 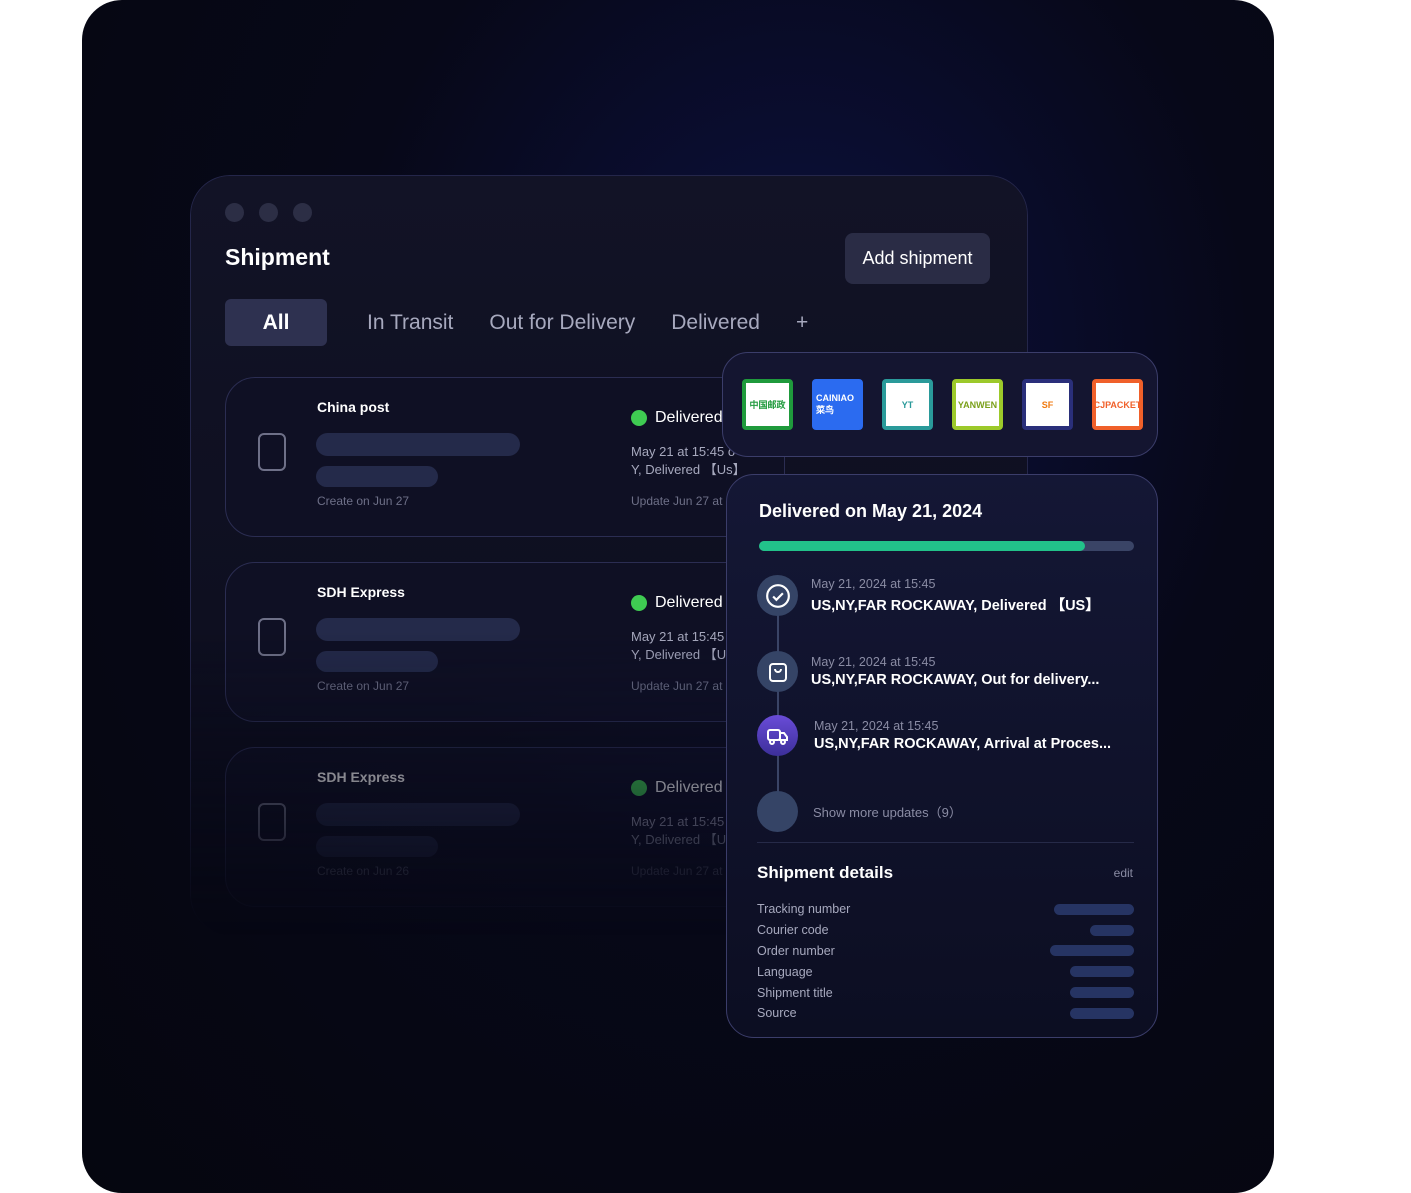 I want to click on divider, so click(x=945, y=842).